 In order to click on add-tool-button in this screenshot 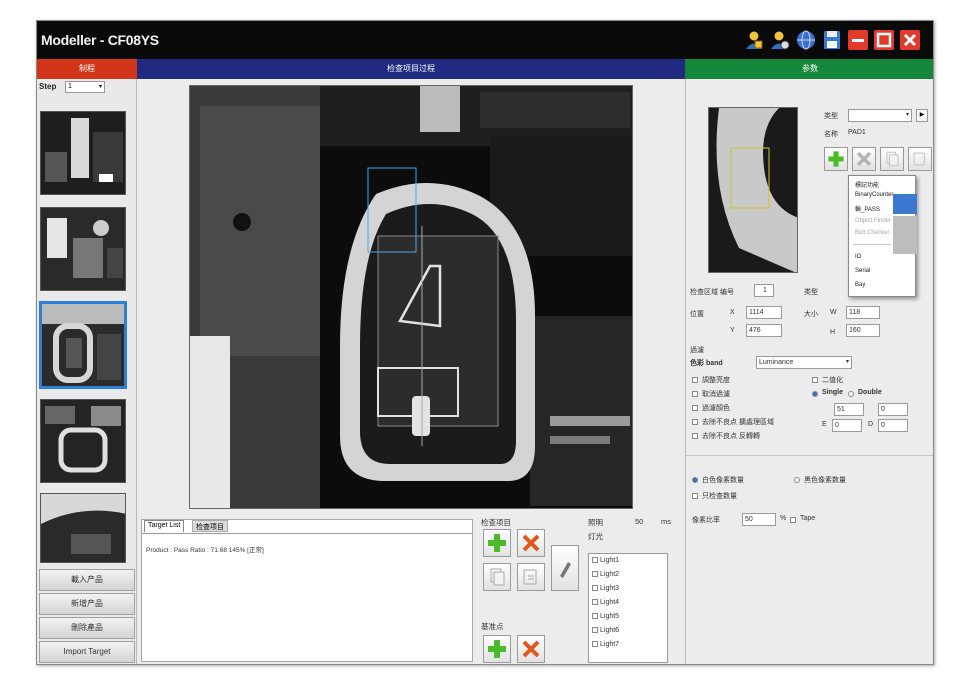, I will do `click(836, 159)`.